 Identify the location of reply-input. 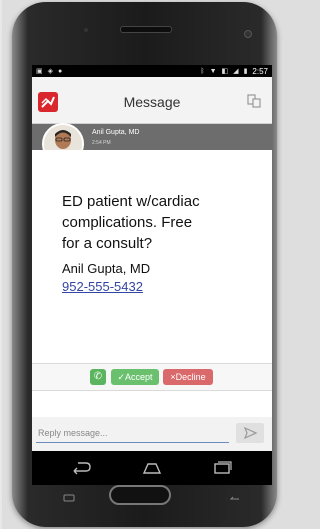
(132, 433).